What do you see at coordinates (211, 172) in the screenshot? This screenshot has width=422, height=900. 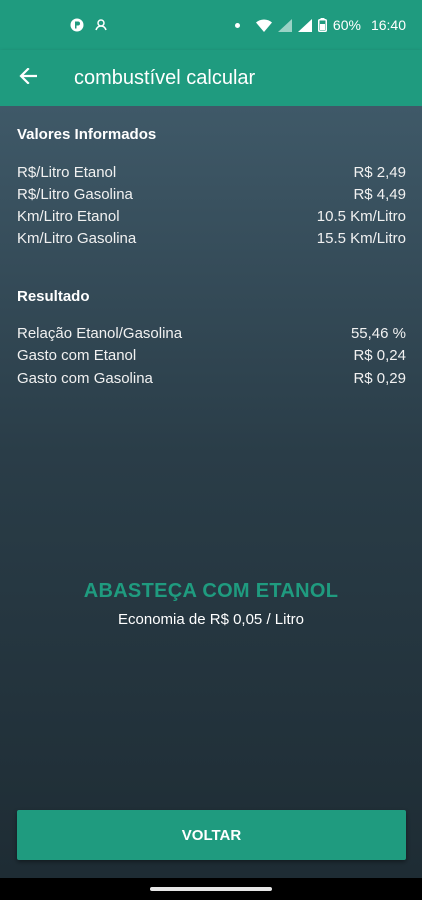 I see `informed-row: R$/Litro Etanol R$ 2,49` at bounding box center [211, 172].